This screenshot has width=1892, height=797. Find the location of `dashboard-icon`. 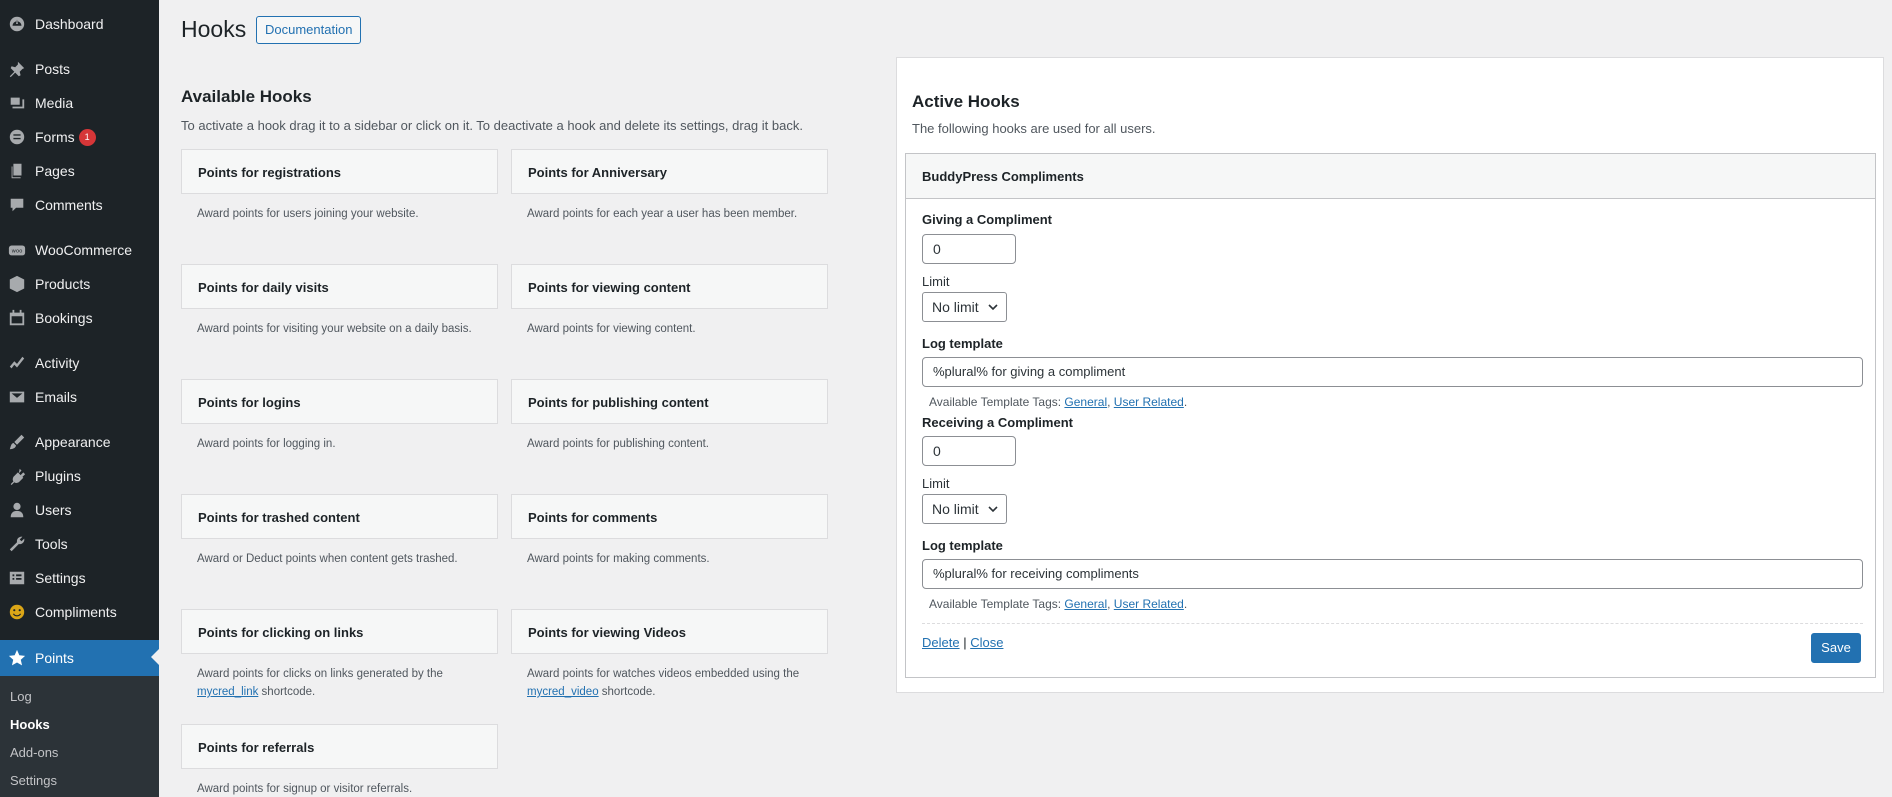

dashboard-icon is located at coordinates (17, 24).